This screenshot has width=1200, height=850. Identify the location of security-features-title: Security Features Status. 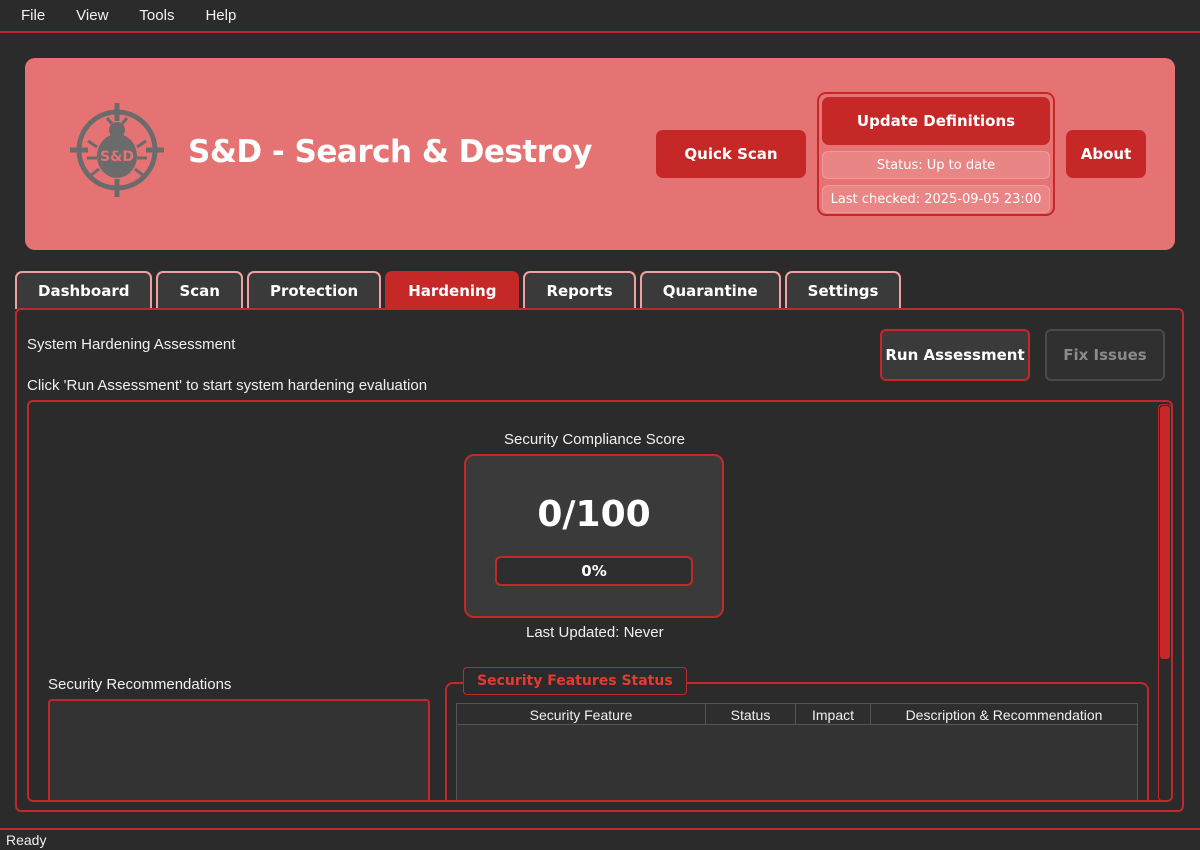
(575, 681).